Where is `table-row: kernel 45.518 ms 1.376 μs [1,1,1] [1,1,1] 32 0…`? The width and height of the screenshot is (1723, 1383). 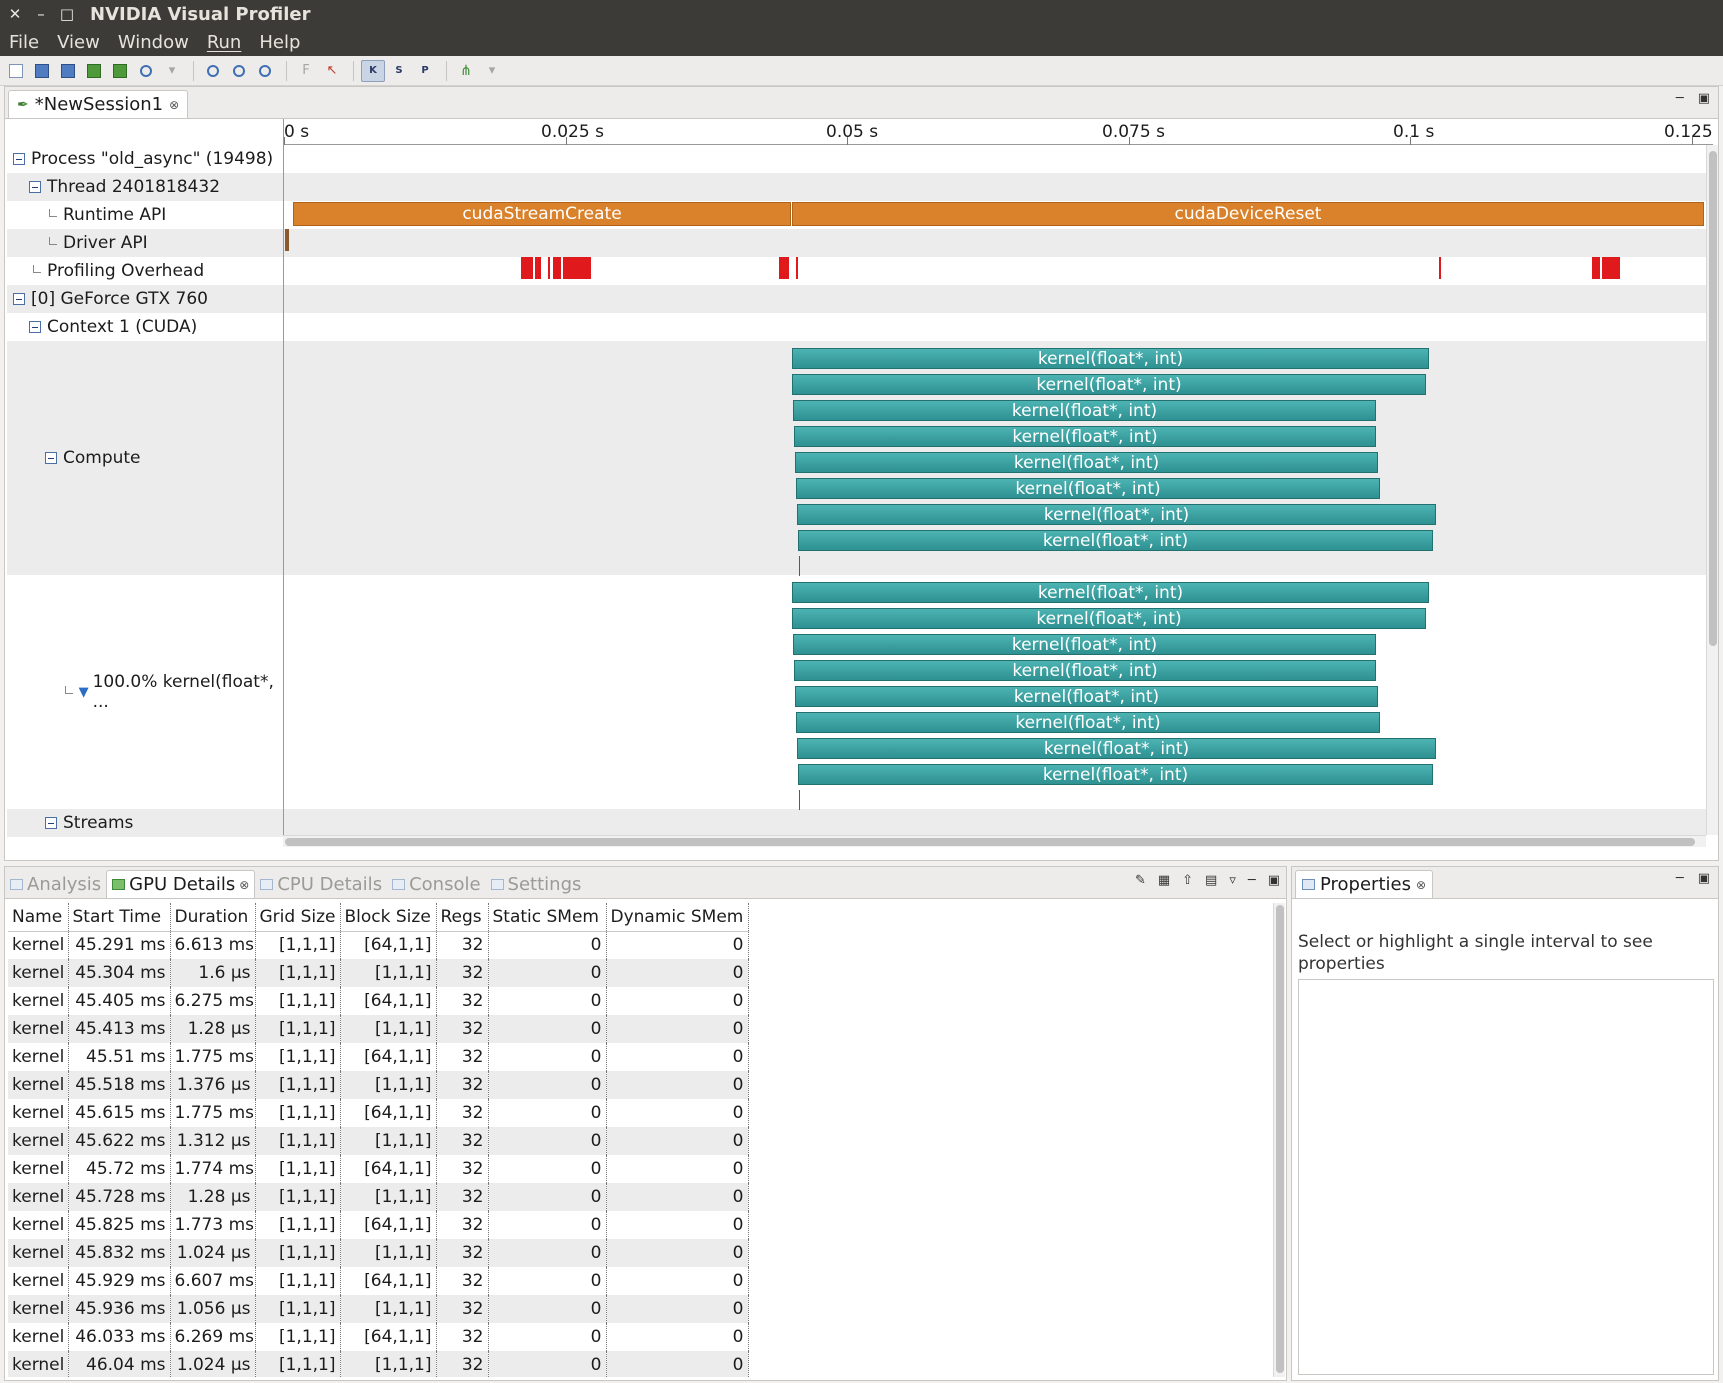 table-row: kernel 45.518 ms 1.376 μs [1,1,1] [1,1,1] 32 0… is located at coordinates (378, 1085).